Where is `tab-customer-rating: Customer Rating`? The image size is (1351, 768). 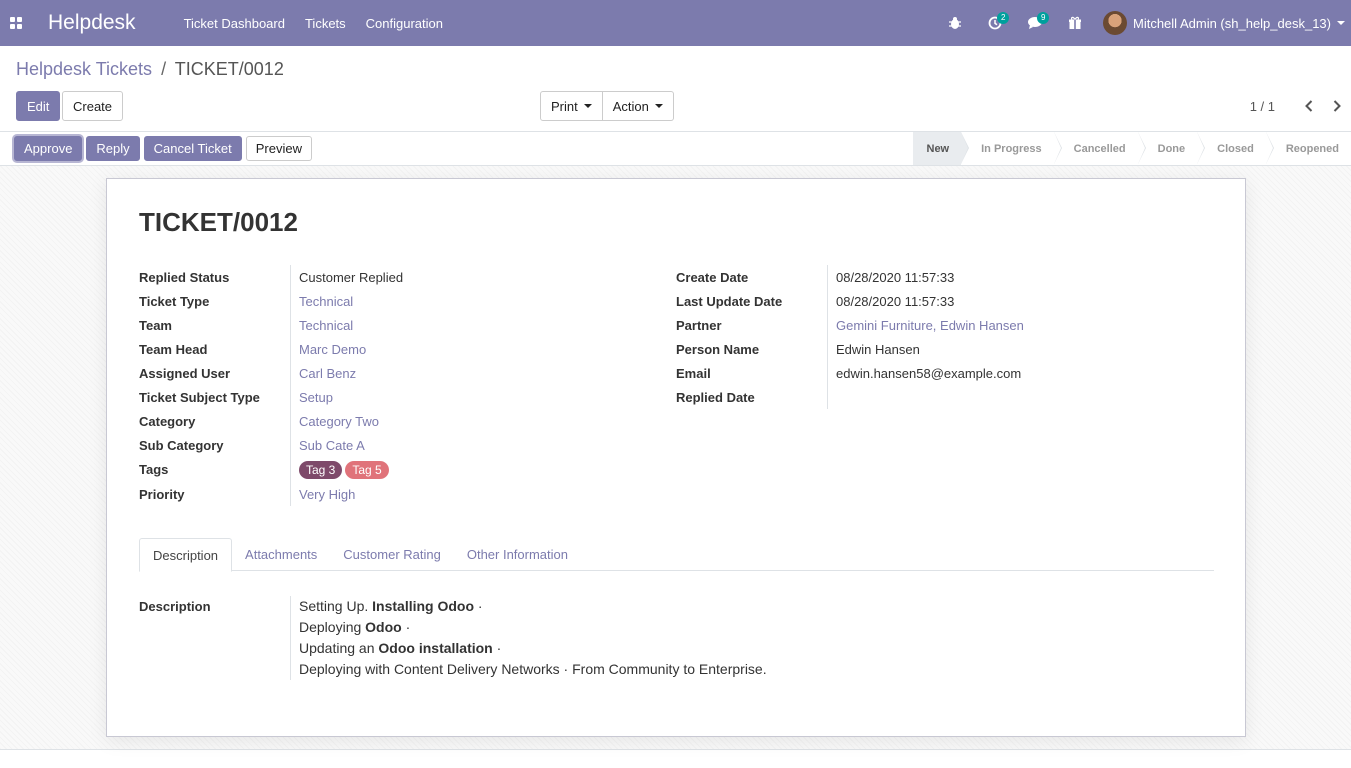 tab-customer-rating: Customer Rating is located at coordinates (392, 554).